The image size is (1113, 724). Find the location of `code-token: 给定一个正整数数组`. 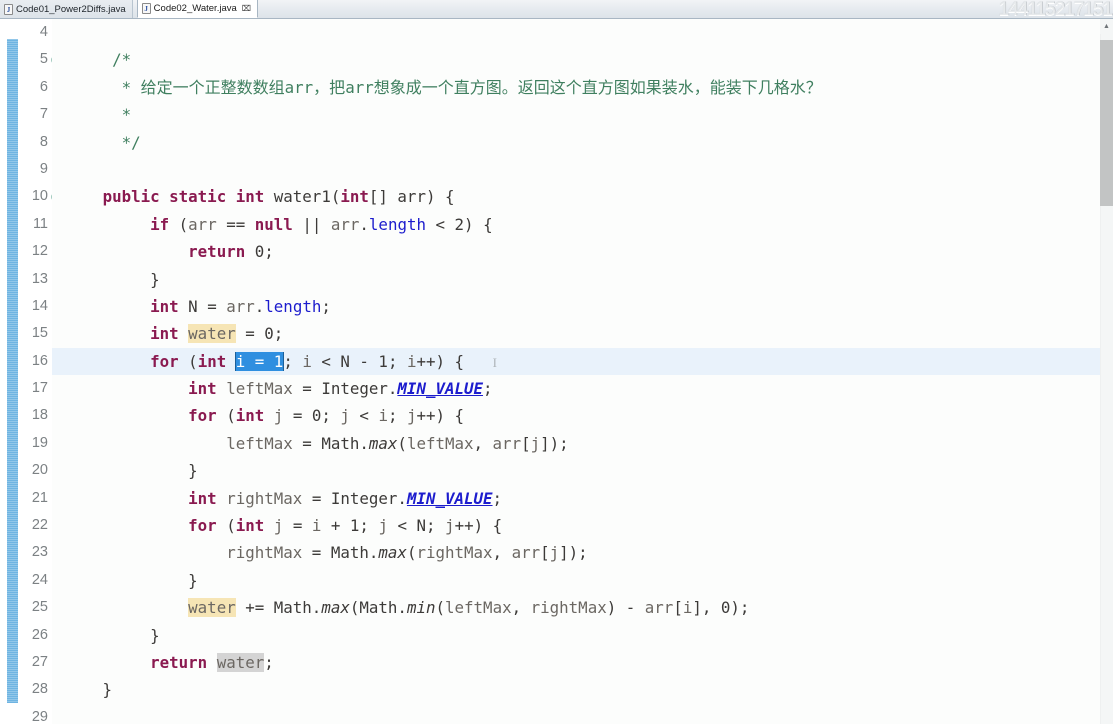

code-token: 给定一个正整数数组 is located at coordinates (212, 87).